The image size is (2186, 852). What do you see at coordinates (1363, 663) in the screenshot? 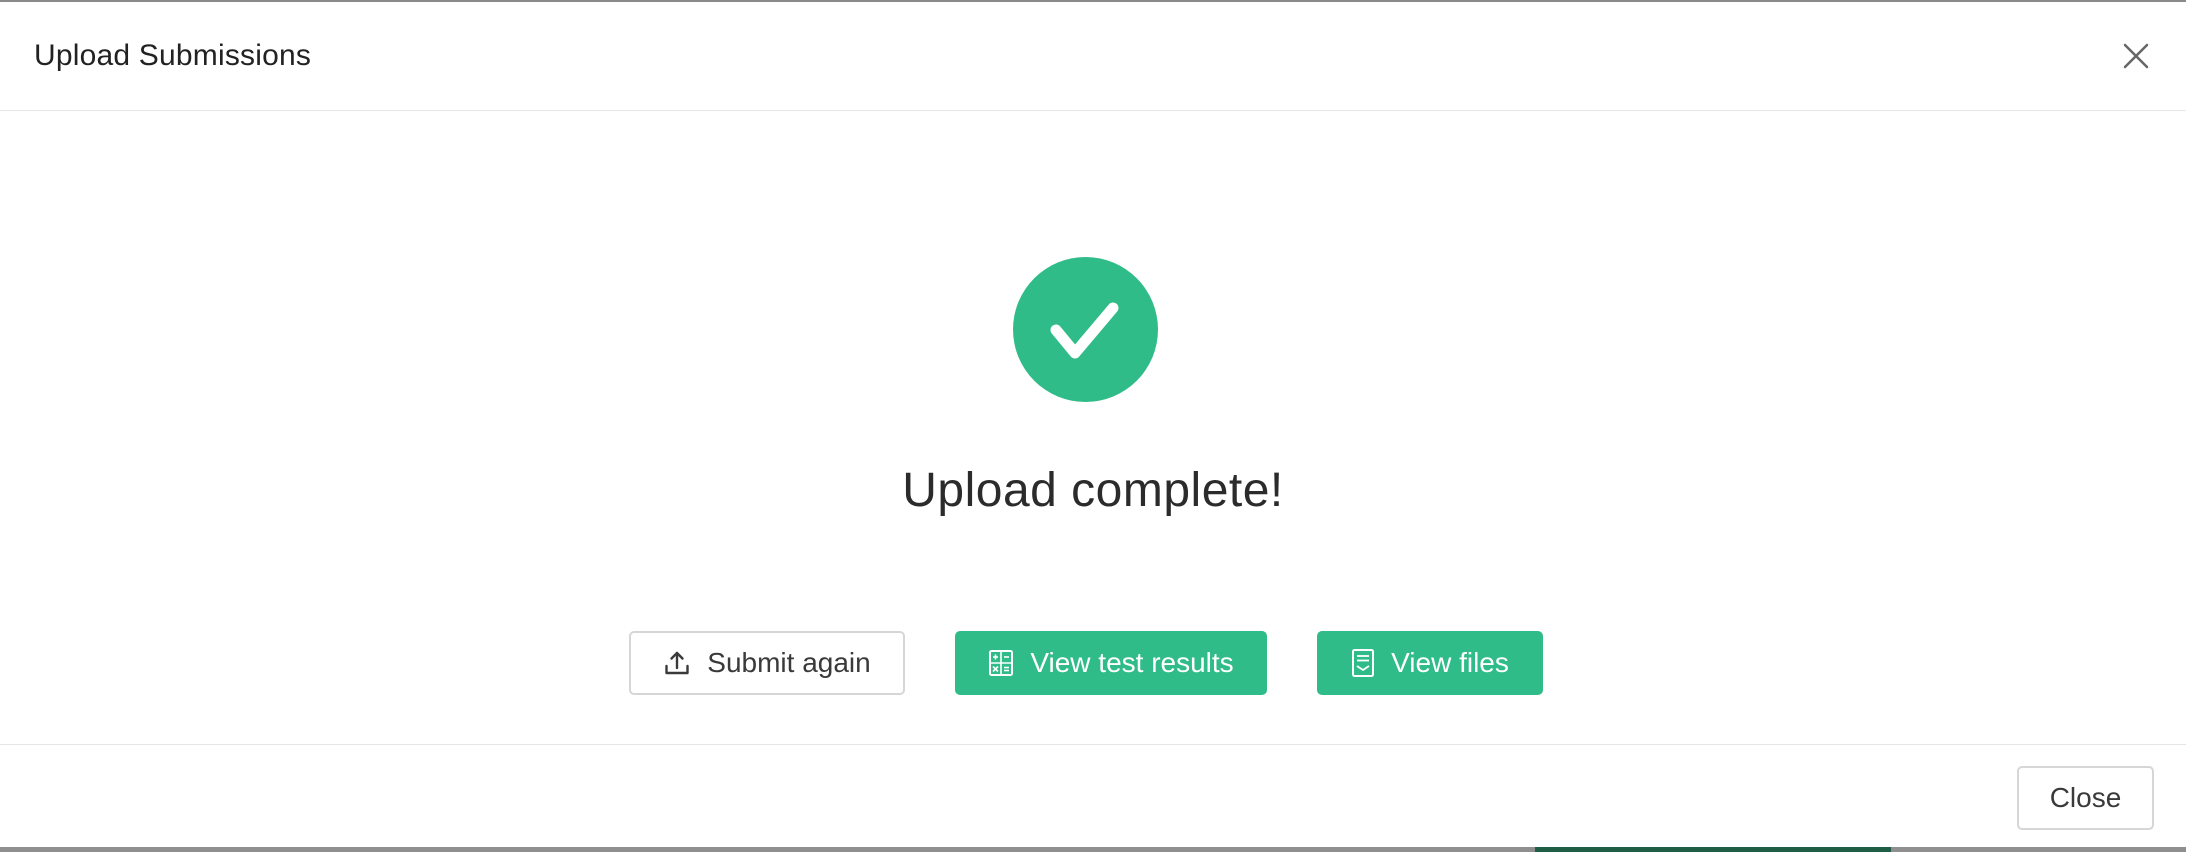
I see `document-icon` at bounding box center [1363, 663].